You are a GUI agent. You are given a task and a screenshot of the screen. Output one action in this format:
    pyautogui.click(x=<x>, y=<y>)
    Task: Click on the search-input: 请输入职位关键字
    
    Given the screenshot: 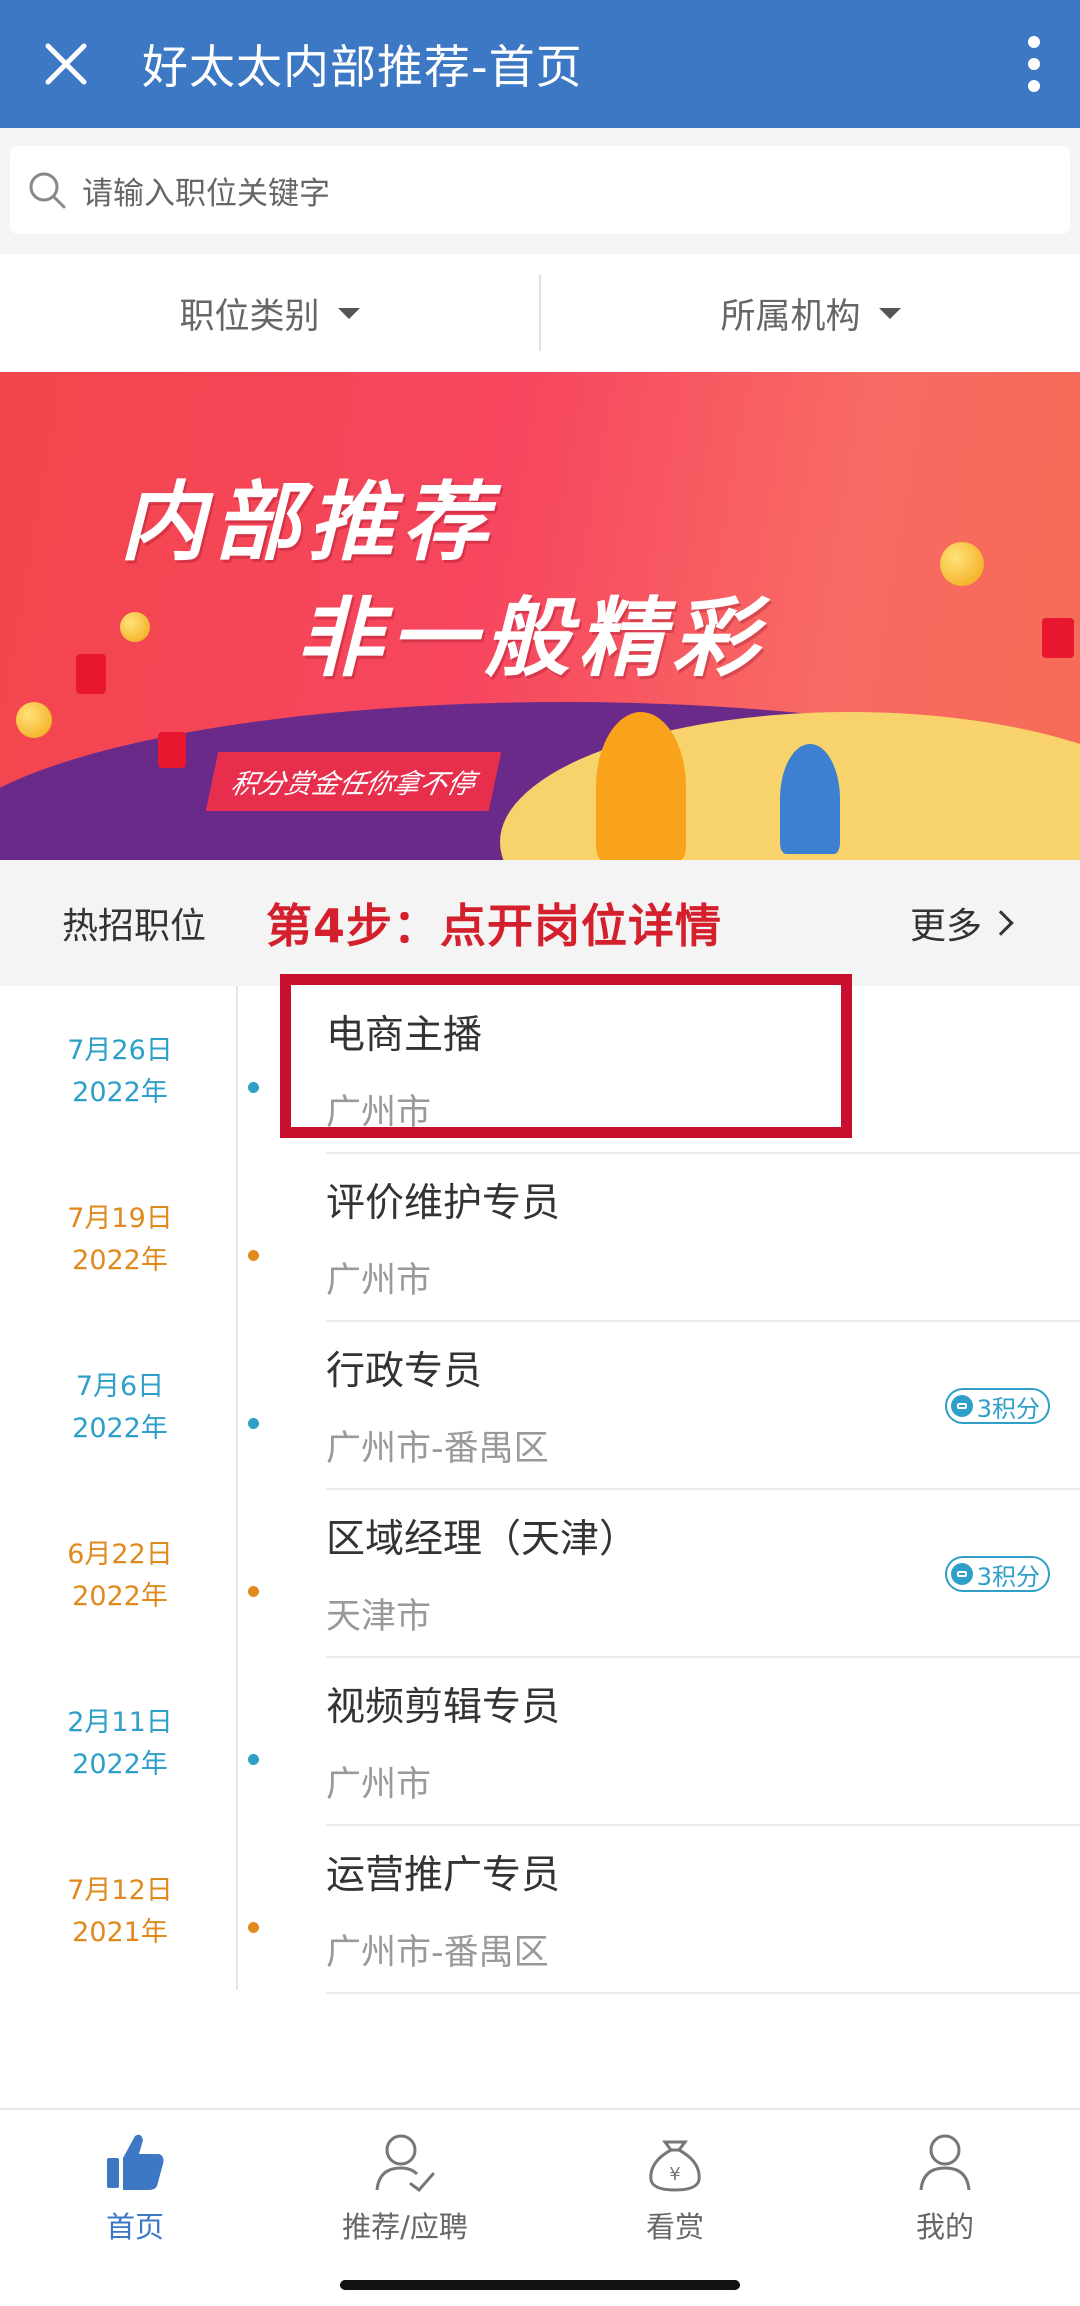 What is the action you would take?
    pyautogui.click(x=540, y=190)
    